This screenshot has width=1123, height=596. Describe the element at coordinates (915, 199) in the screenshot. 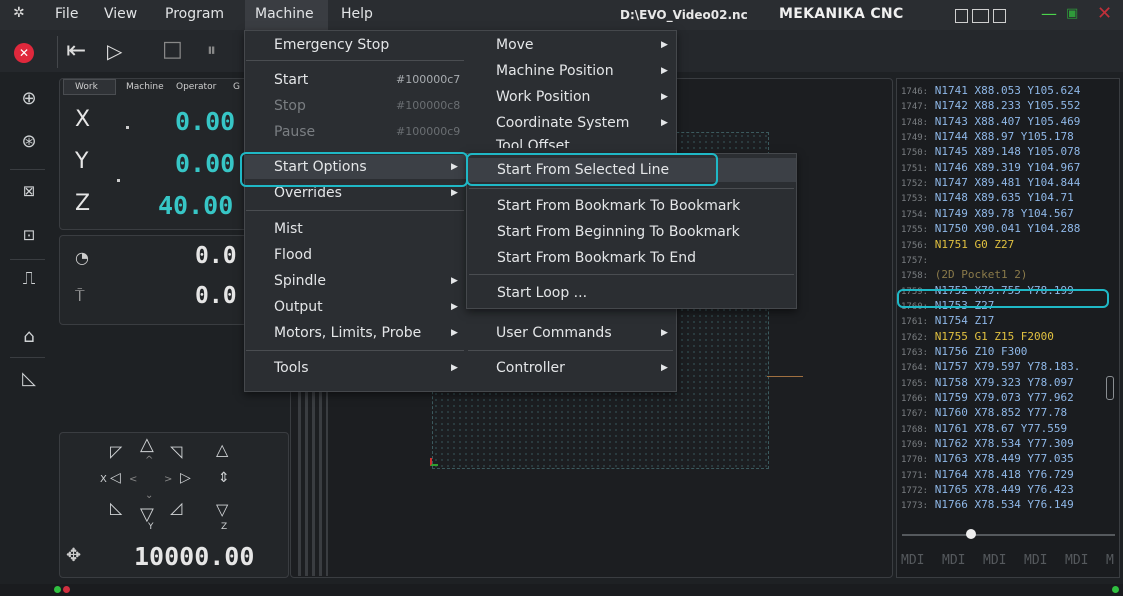

I see `line-number: 1753:` at that location.